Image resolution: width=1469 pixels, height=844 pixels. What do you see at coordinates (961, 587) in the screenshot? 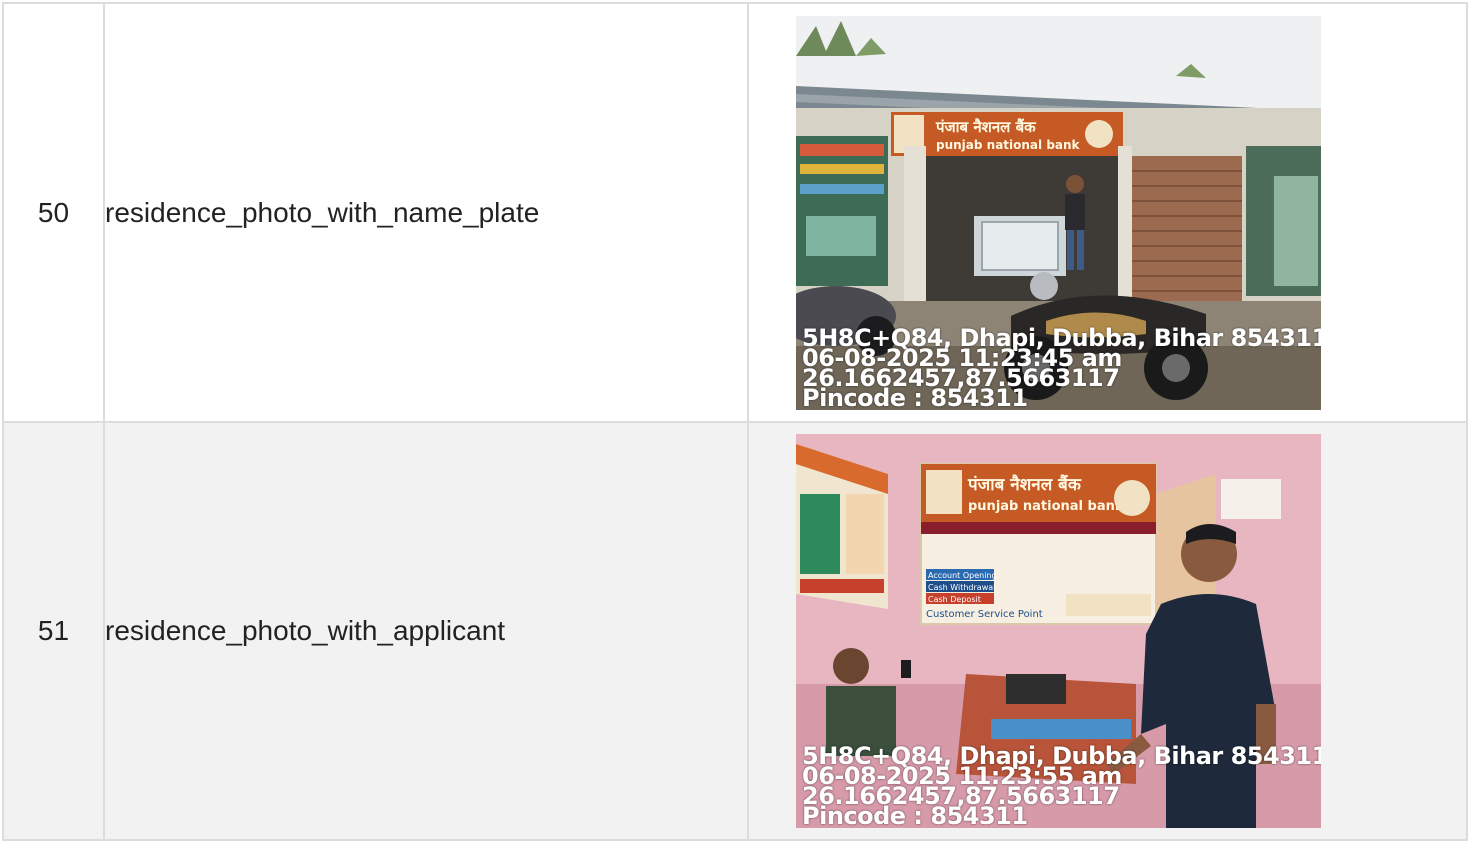
I see `svg-text: Cash Withdrawal` at bounding box center [961, 587].